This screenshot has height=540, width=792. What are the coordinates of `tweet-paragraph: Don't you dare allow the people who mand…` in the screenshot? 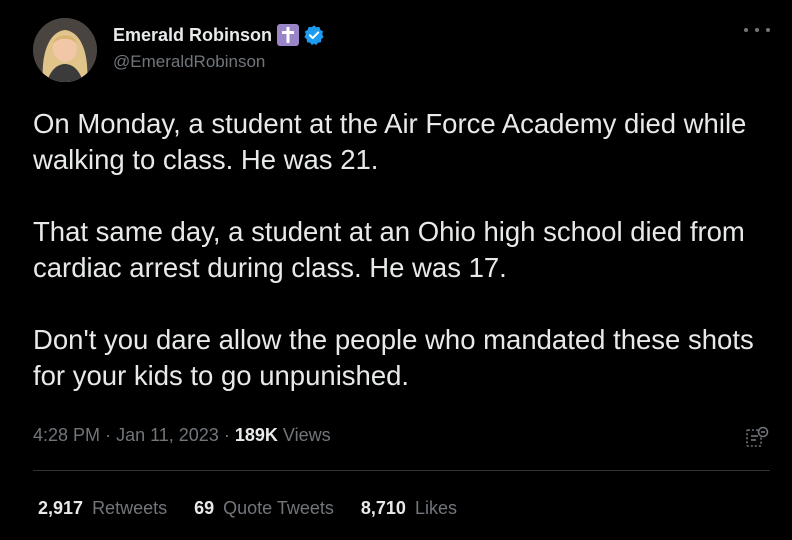 It's located at (393, 357).